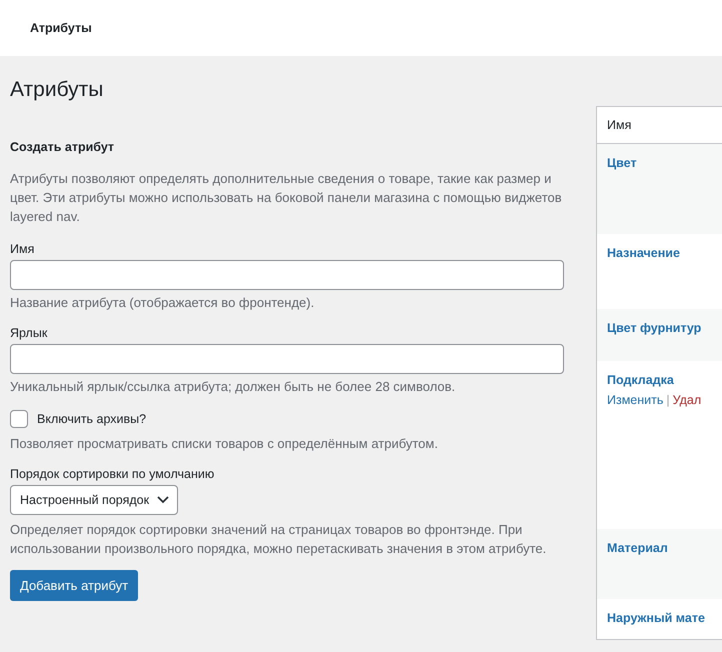 The width and height of the screenshot is (722, 652). I want to click on page-title: Атрибуты, so click(57, 90).